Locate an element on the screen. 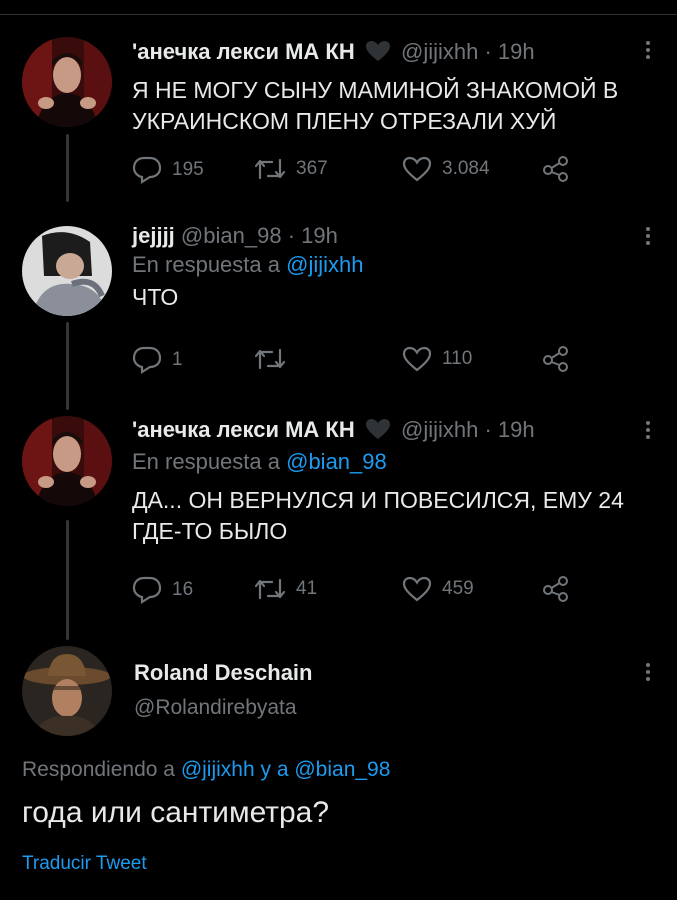 This screenshot has height=900, width=677. retweet-count: 41 is located at coordinates (307, 588).